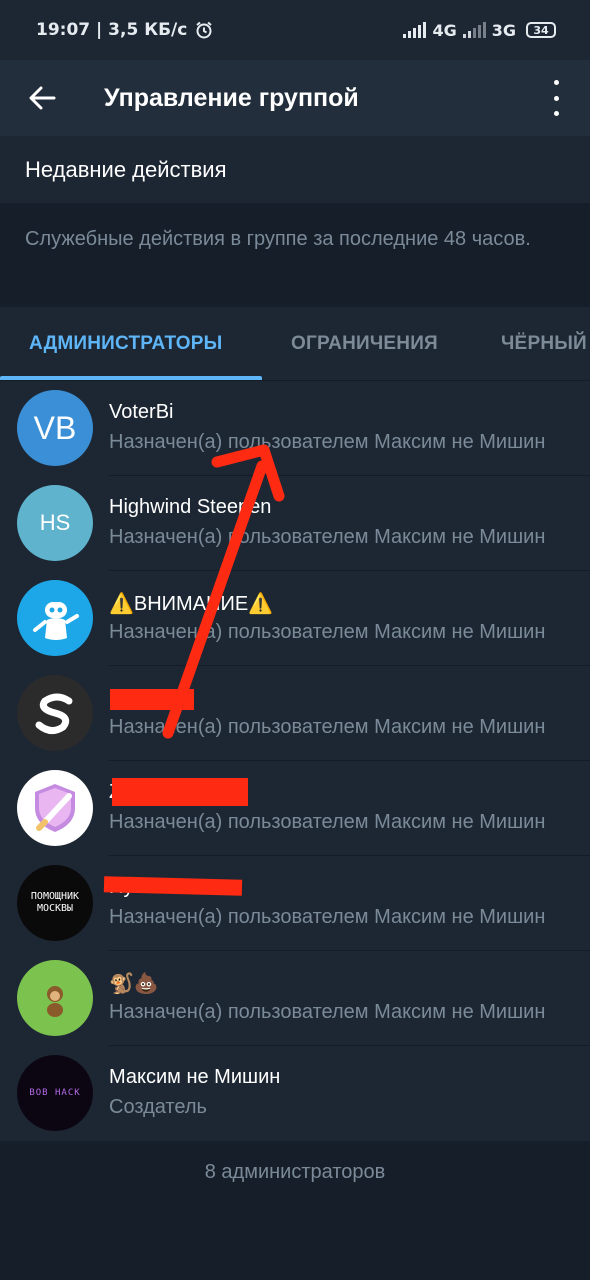 Image resolution: width=590 pixels, height=1280 pixels. What do you see at coordinates (195, 1077) in the screenshot?
I see `admin-name: Максим не Мишин` at bounding box center [195, 1077].